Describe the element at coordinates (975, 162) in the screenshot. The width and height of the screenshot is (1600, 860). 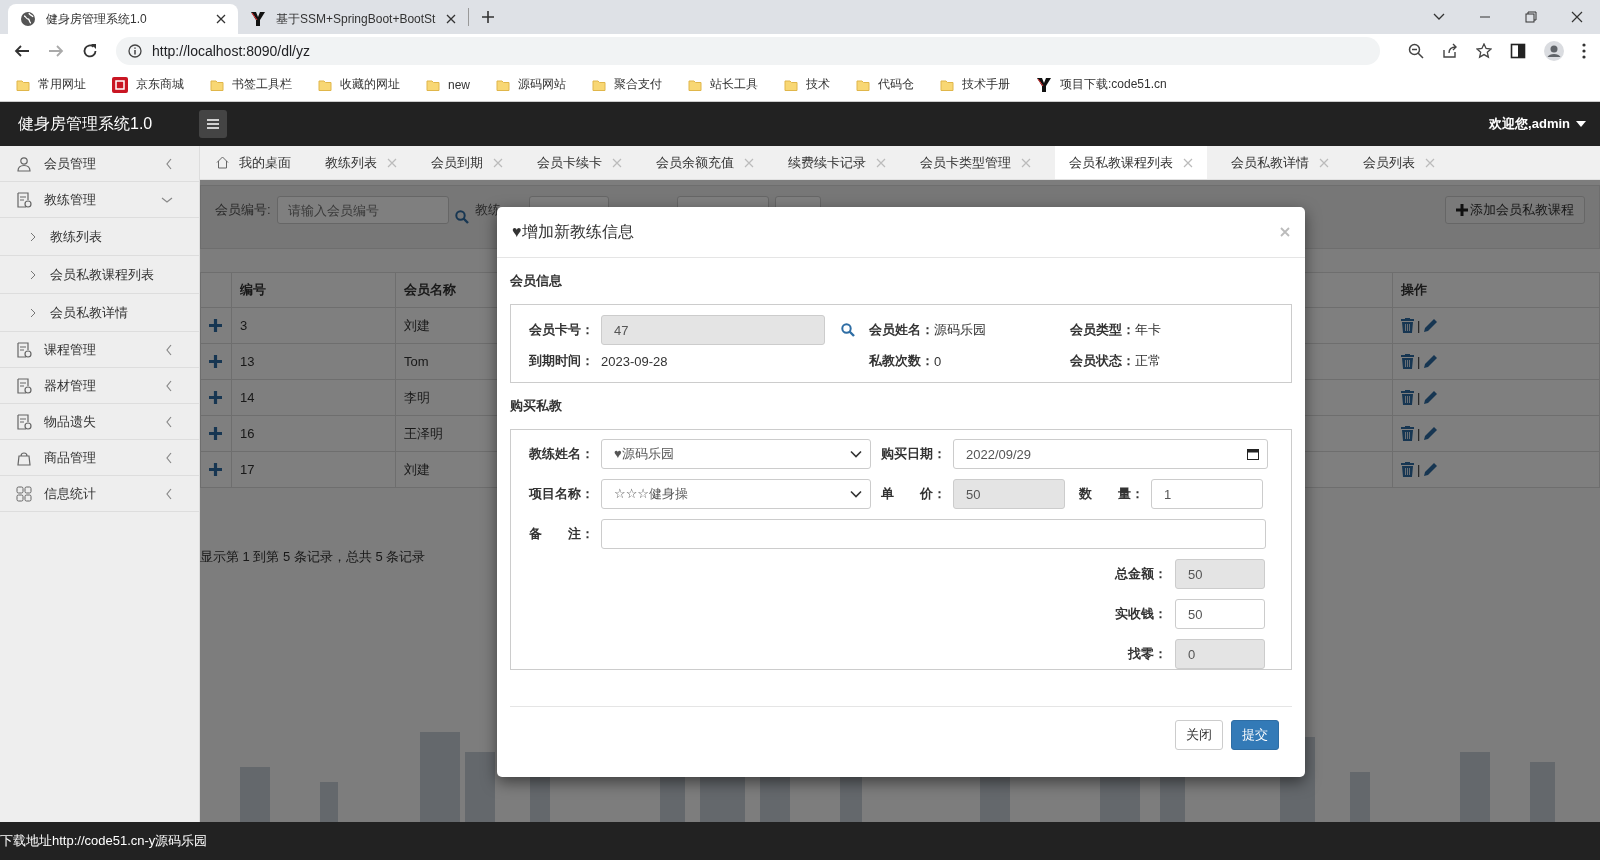
I see `page-tab: 会员卡类型管理` at that location.